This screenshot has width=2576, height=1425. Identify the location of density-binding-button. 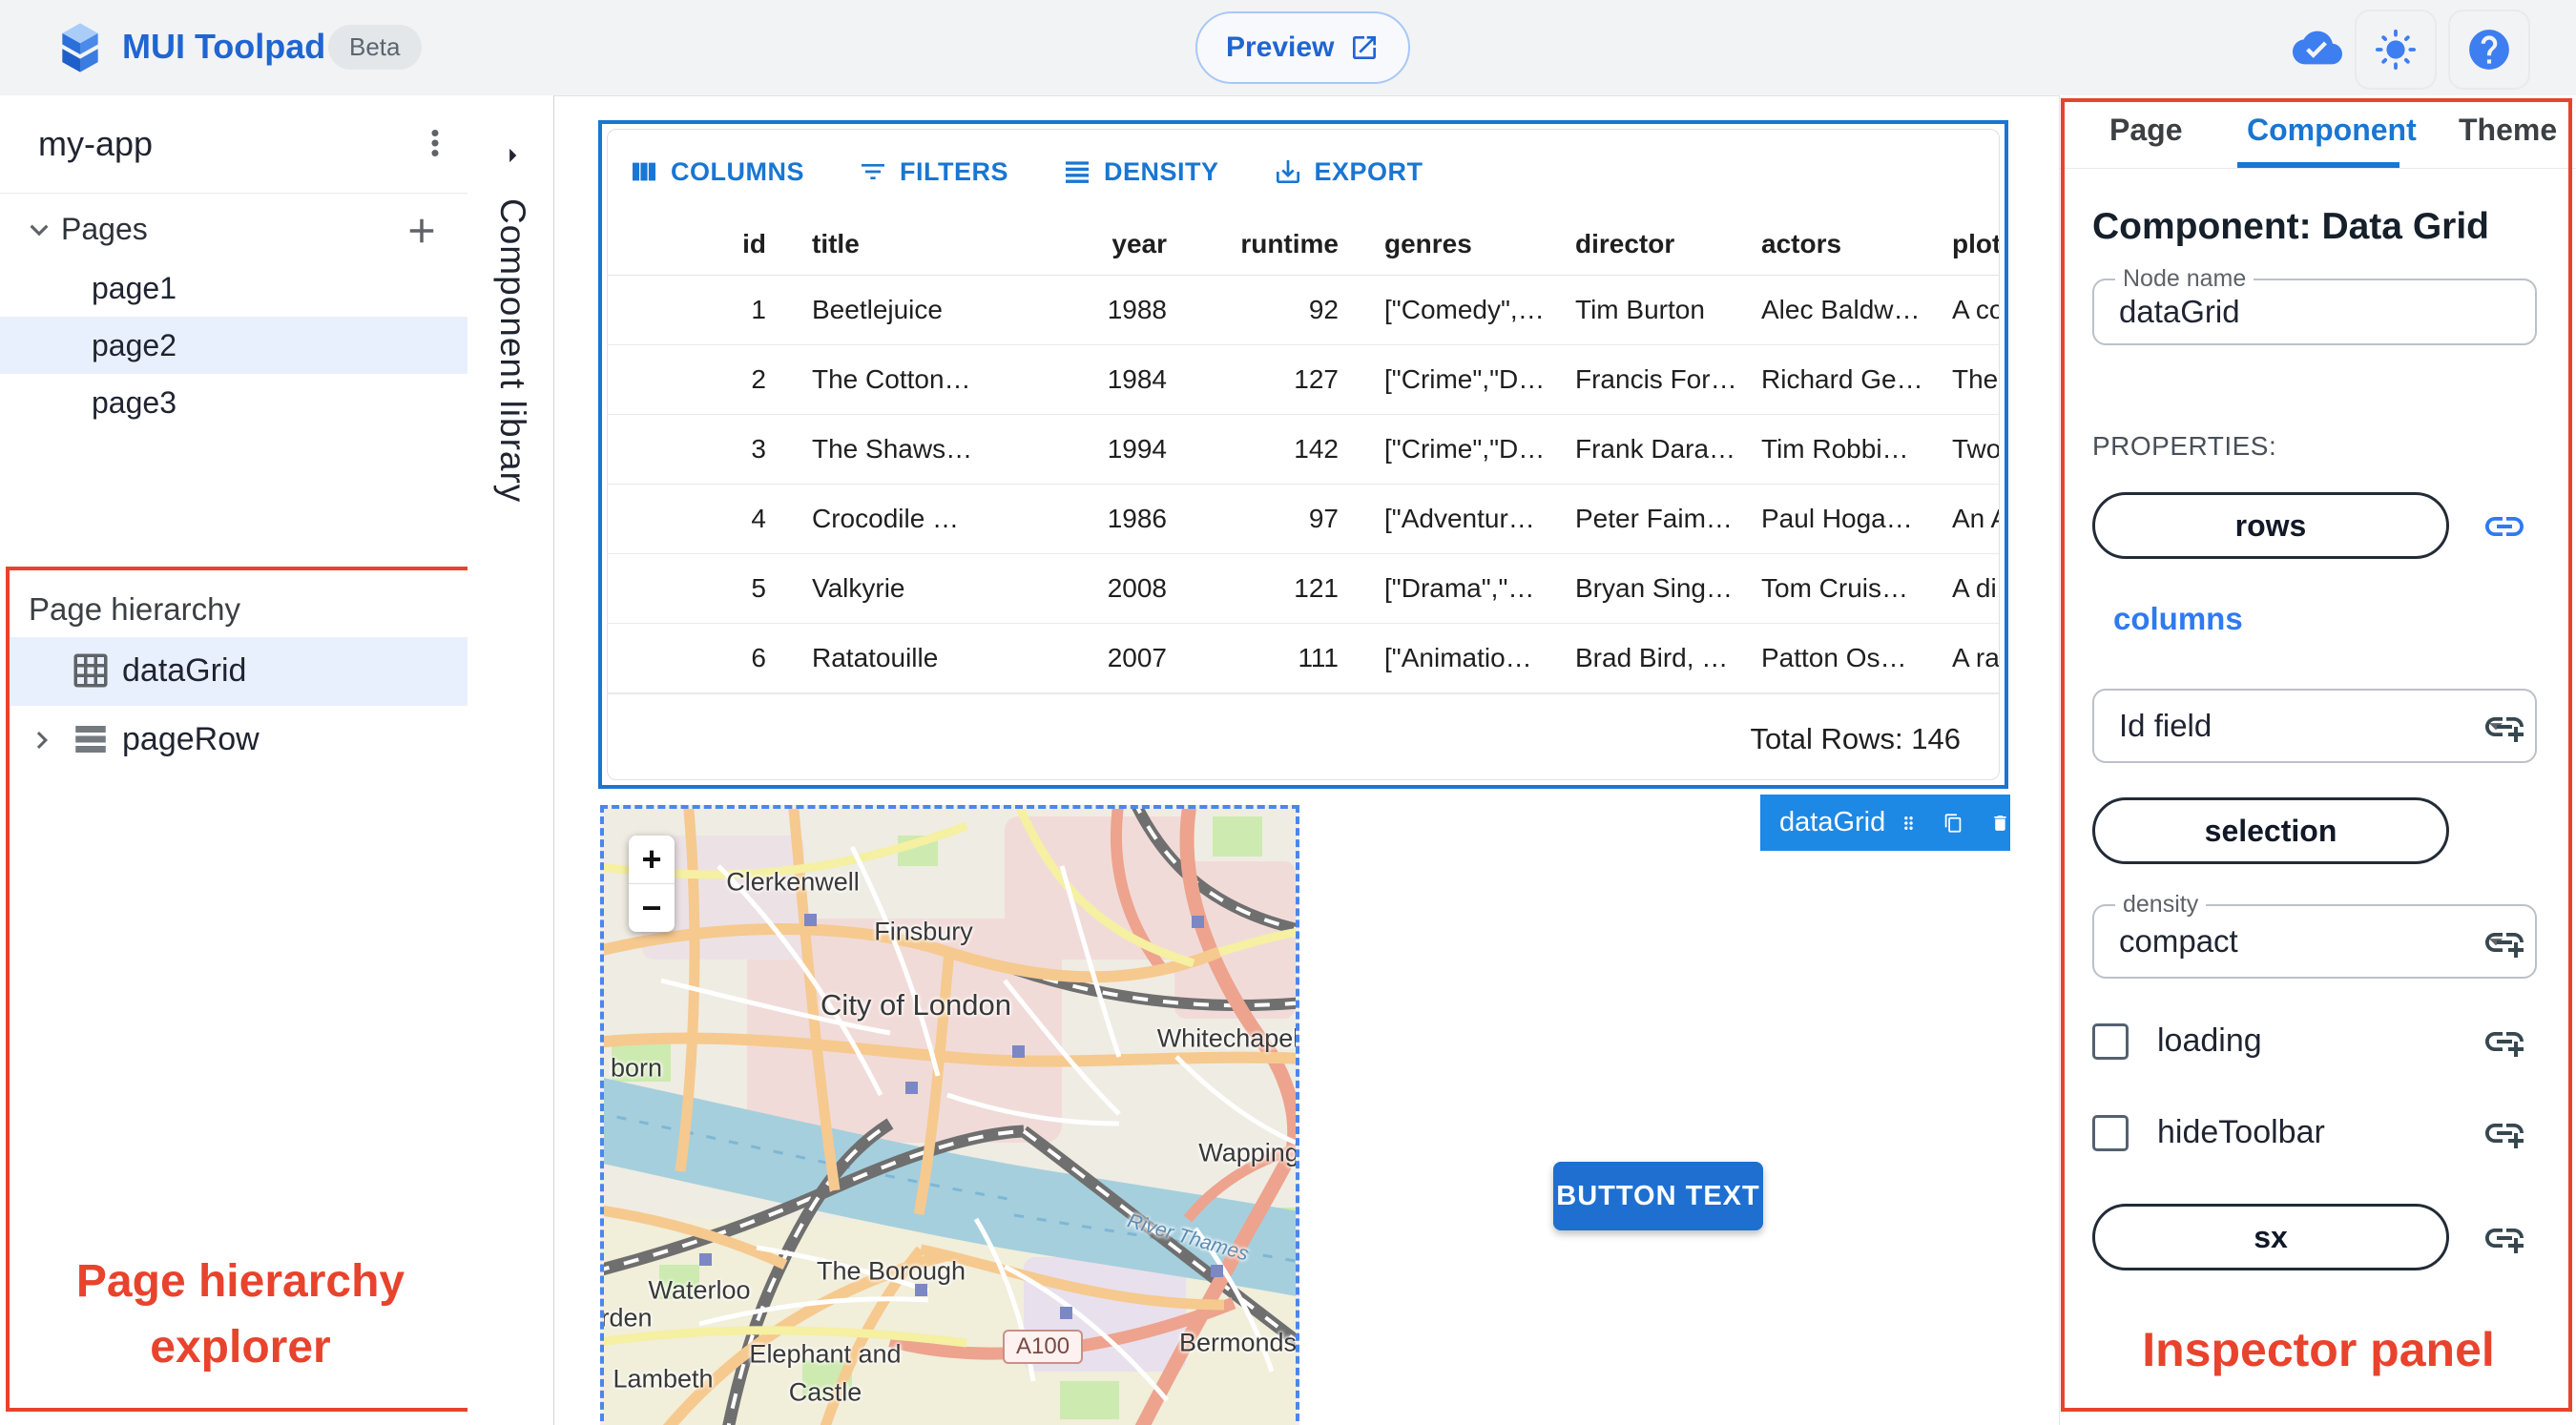
(2504, 942).